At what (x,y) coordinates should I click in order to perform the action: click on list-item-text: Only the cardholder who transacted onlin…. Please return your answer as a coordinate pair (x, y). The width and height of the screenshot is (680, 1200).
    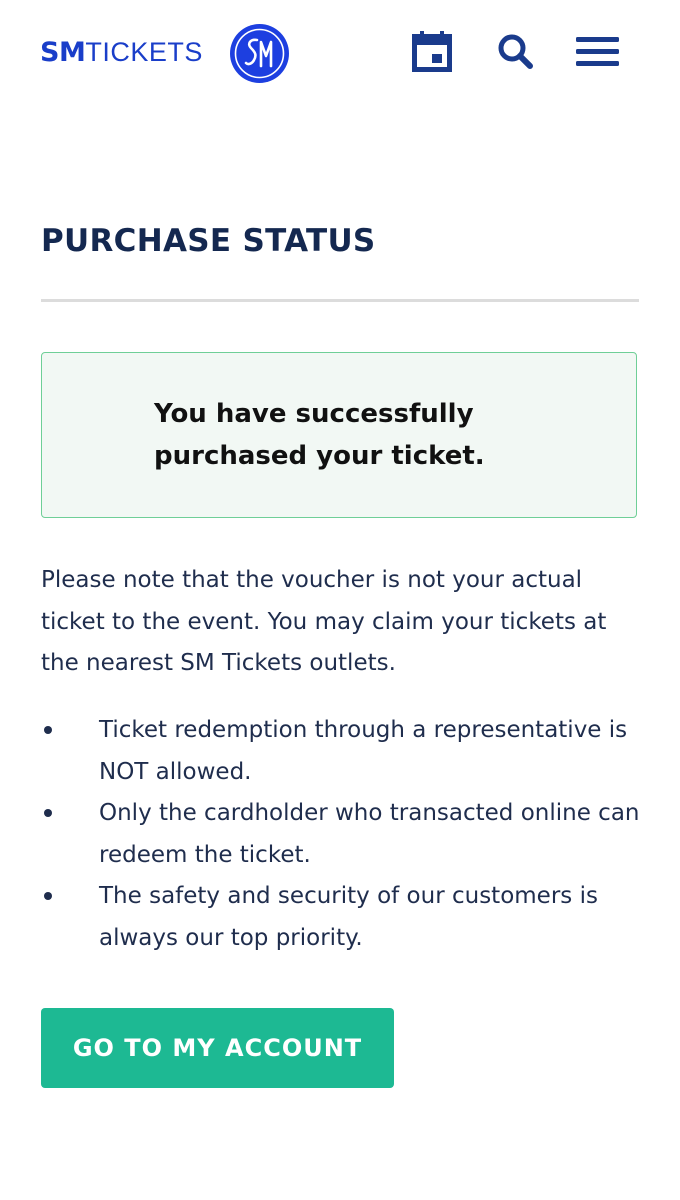
    Looking at the image, I should click on (369, 834).